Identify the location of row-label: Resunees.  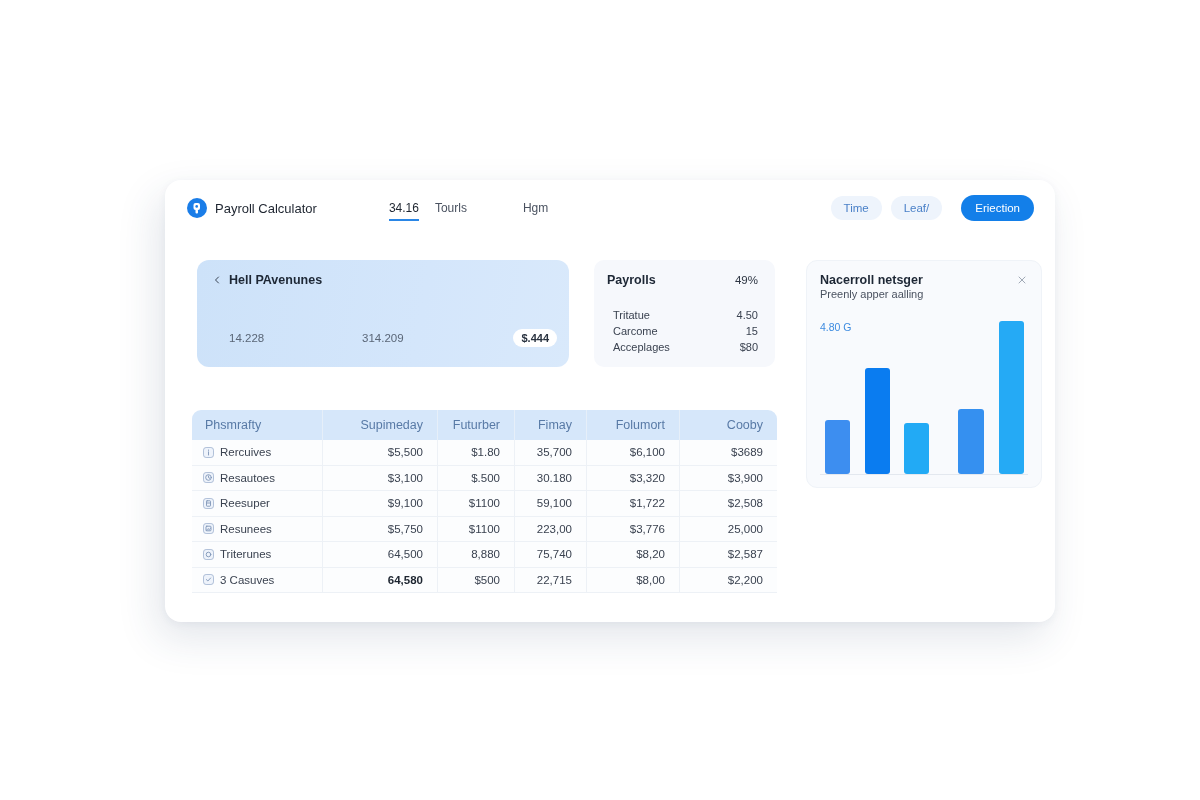
(246, 528).